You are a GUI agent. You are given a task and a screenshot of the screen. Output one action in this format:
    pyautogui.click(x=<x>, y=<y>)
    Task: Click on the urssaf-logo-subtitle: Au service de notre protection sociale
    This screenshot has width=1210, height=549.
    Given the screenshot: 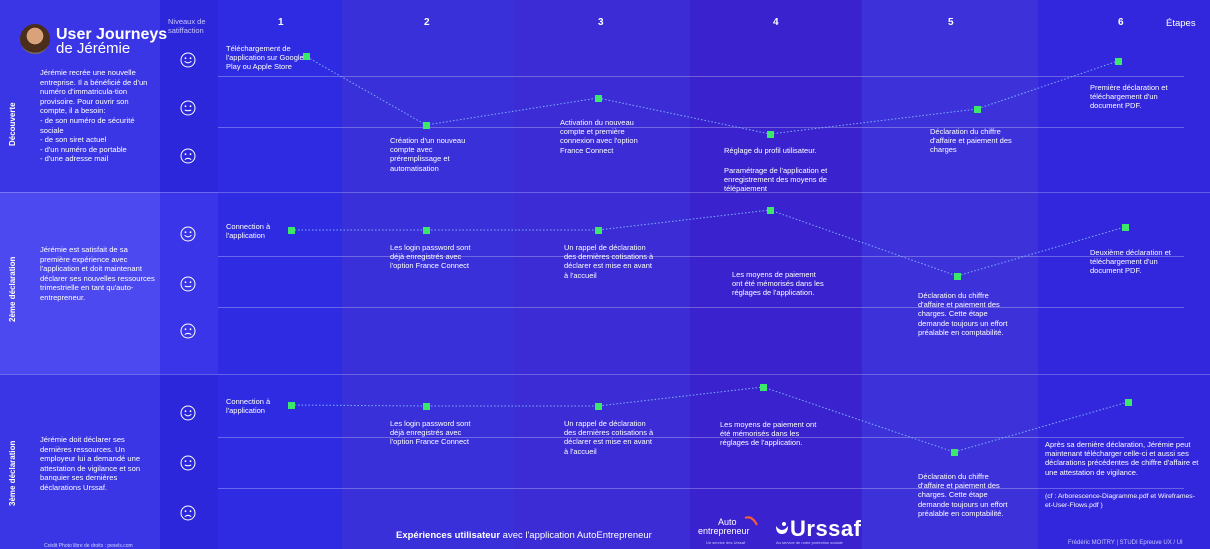 What is the action you would take?
    pyautogui.click(x=809, y=542)
    